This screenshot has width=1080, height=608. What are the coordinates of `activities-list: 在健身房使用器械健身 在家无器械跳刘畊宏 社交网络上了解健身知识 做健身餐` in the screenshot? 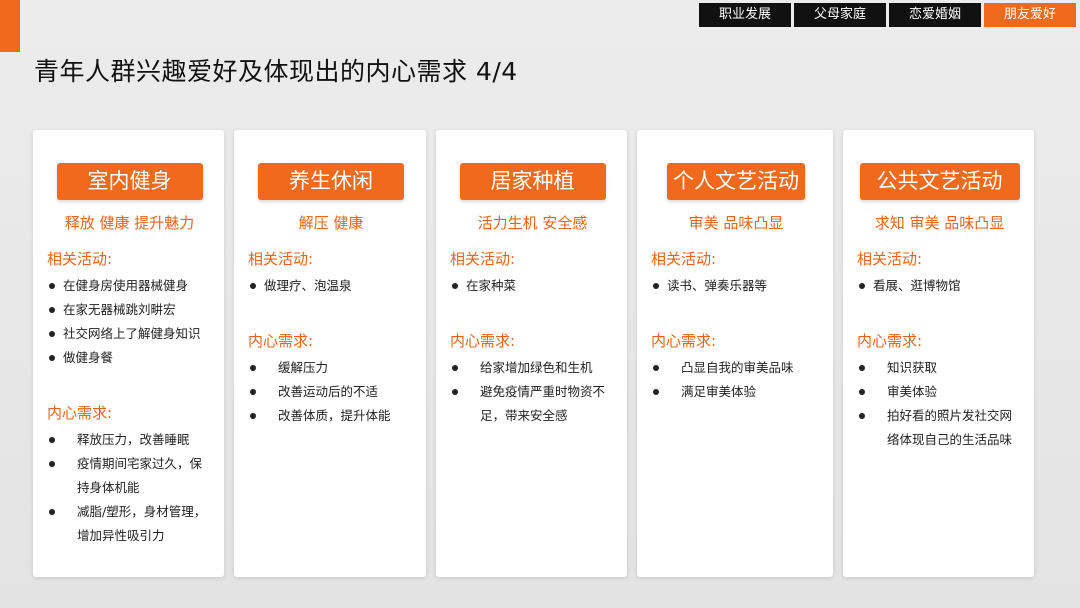 It's located at (129, 322).